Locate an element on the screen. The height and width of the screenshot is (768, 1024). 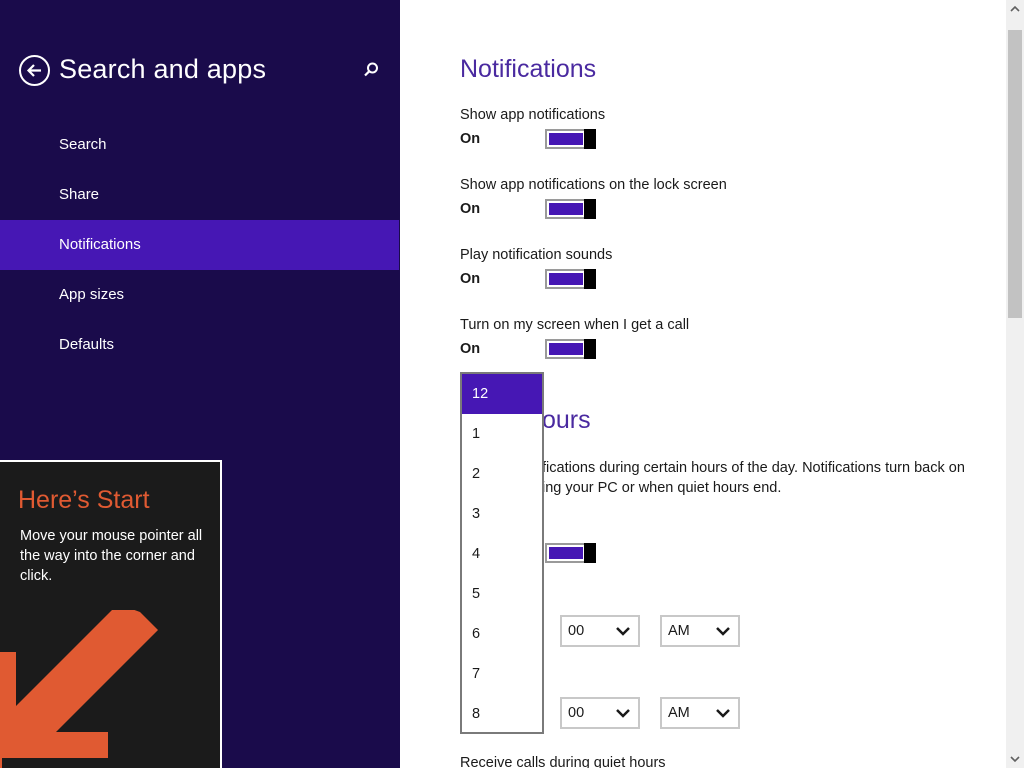
search-icon is located at coordinates (371, 70).